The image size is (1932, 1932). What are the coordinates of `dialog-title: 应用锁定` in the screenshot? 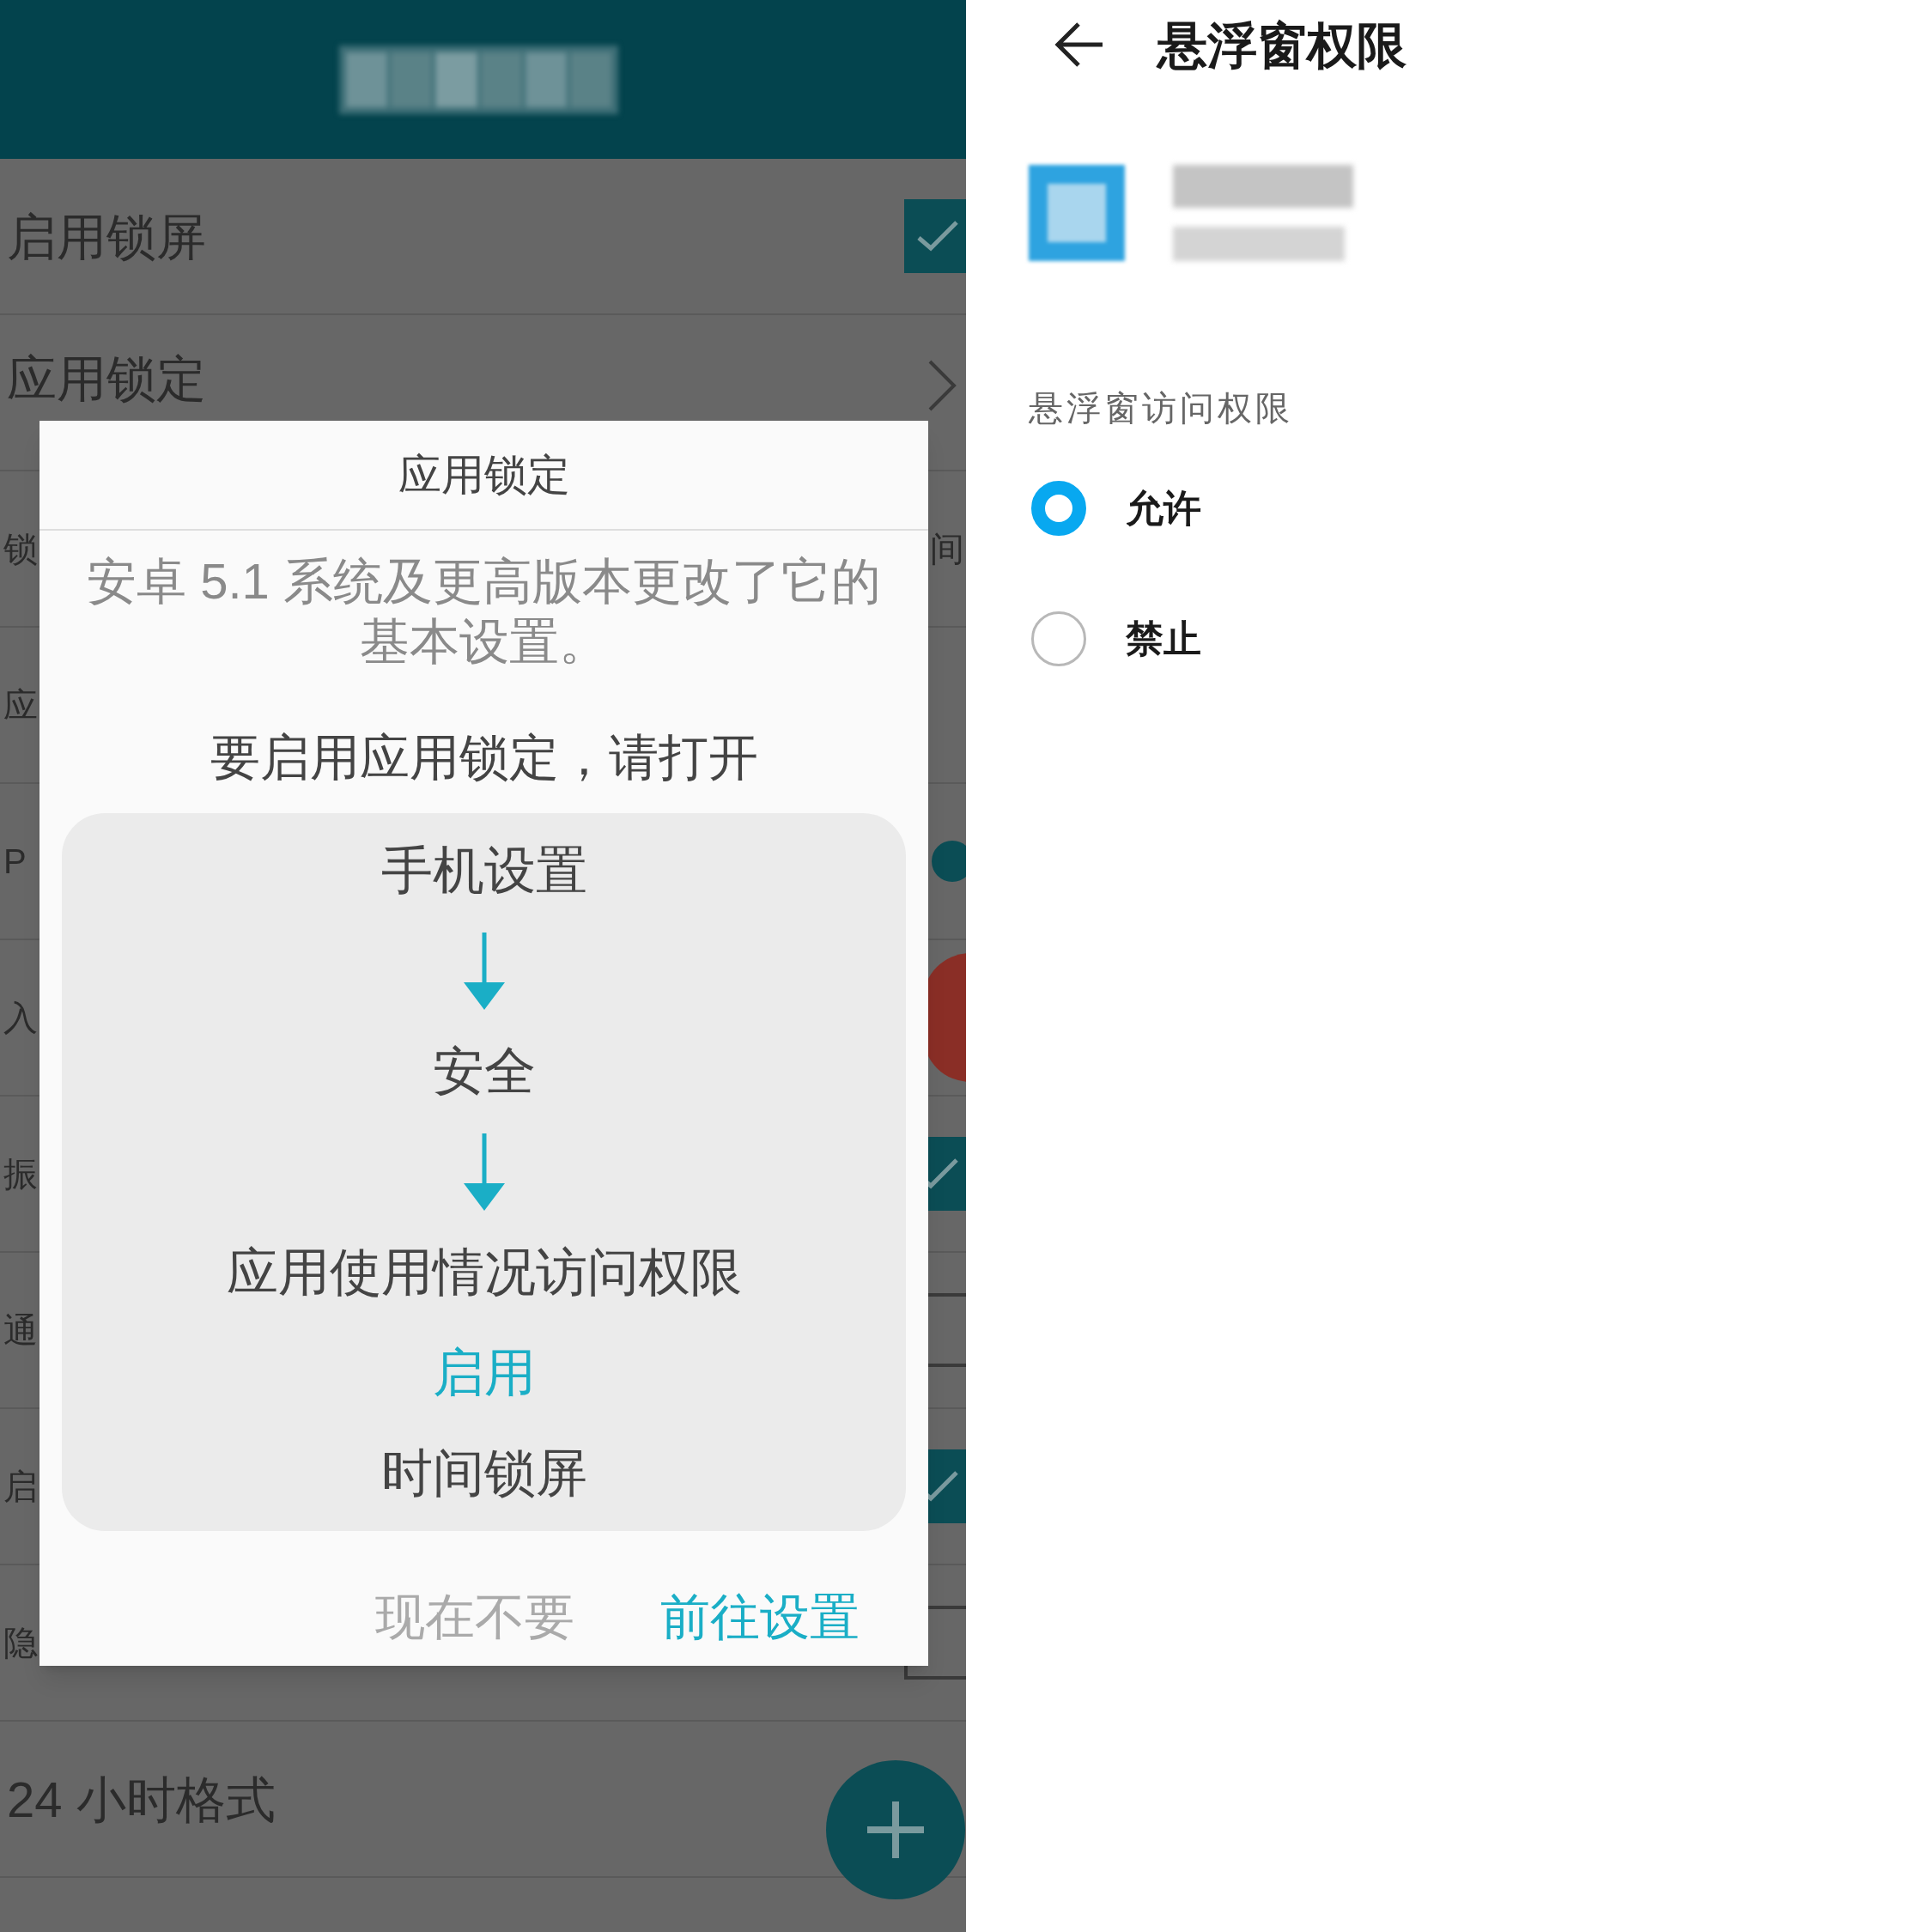 It's located at (483, 476).